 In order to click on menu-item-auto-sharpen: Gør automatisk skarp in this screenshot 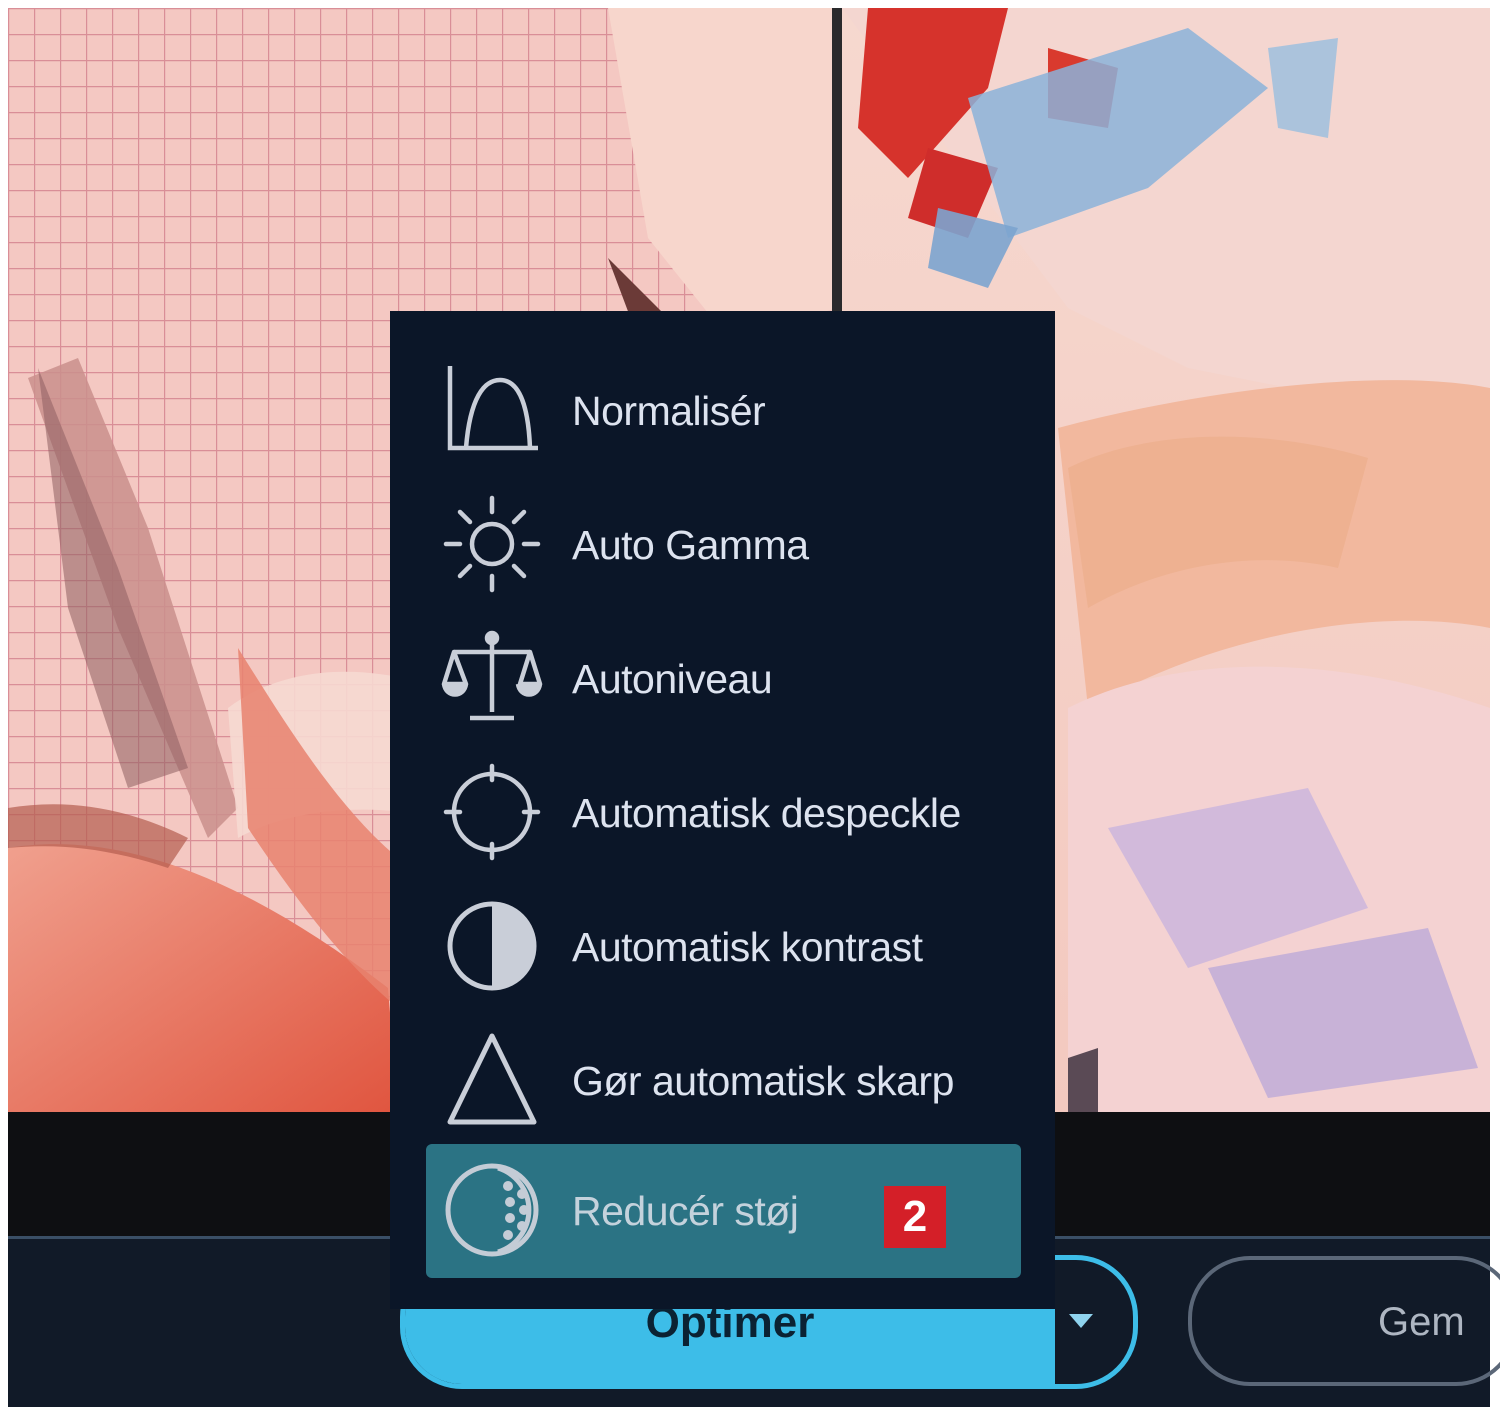, I will do `click(723, 1081)`.